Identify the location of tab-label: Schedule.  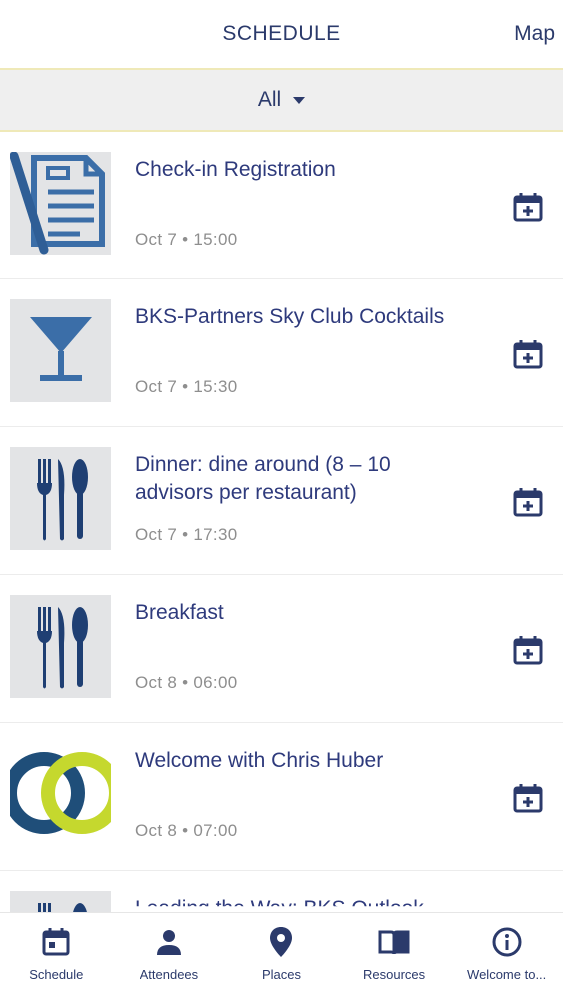
(56, 974).